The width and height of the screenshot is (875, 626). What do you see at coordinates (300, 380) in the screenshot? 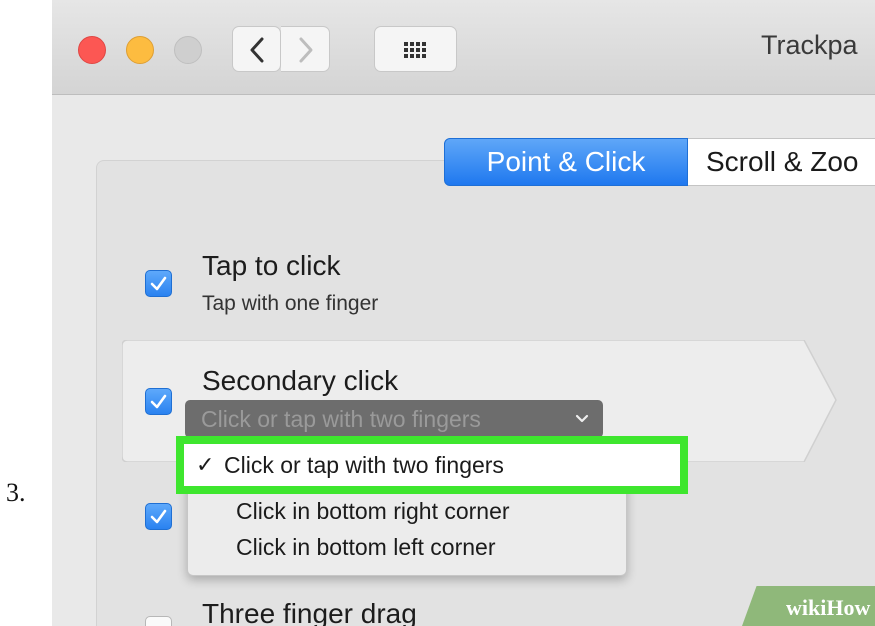
I see `secondary-click-label: Secondary click` at bounding box center [300, 380].